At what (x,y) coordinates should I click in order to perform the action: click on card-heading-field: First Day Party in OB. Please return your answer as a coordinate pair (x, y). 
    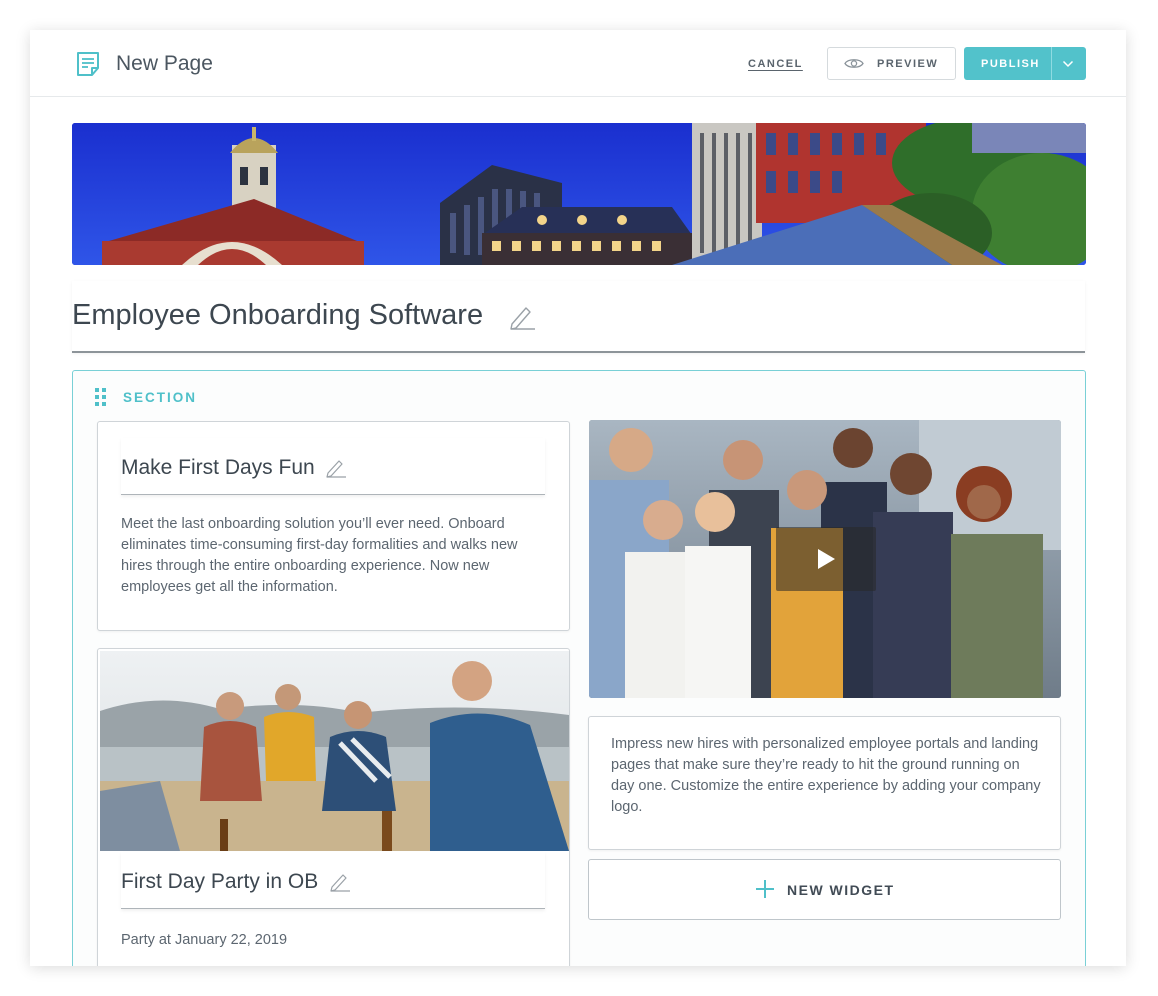
    Looking at the image, I should click on (333, 880).